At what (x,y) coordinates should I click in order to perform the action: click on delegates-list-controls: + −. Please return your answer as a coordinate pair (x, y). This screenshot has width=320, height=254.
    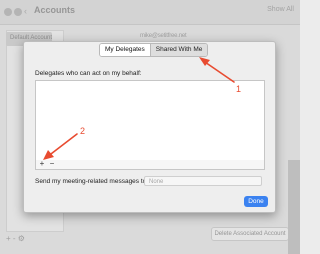
    Looking at the image, I should click on (150, 164).